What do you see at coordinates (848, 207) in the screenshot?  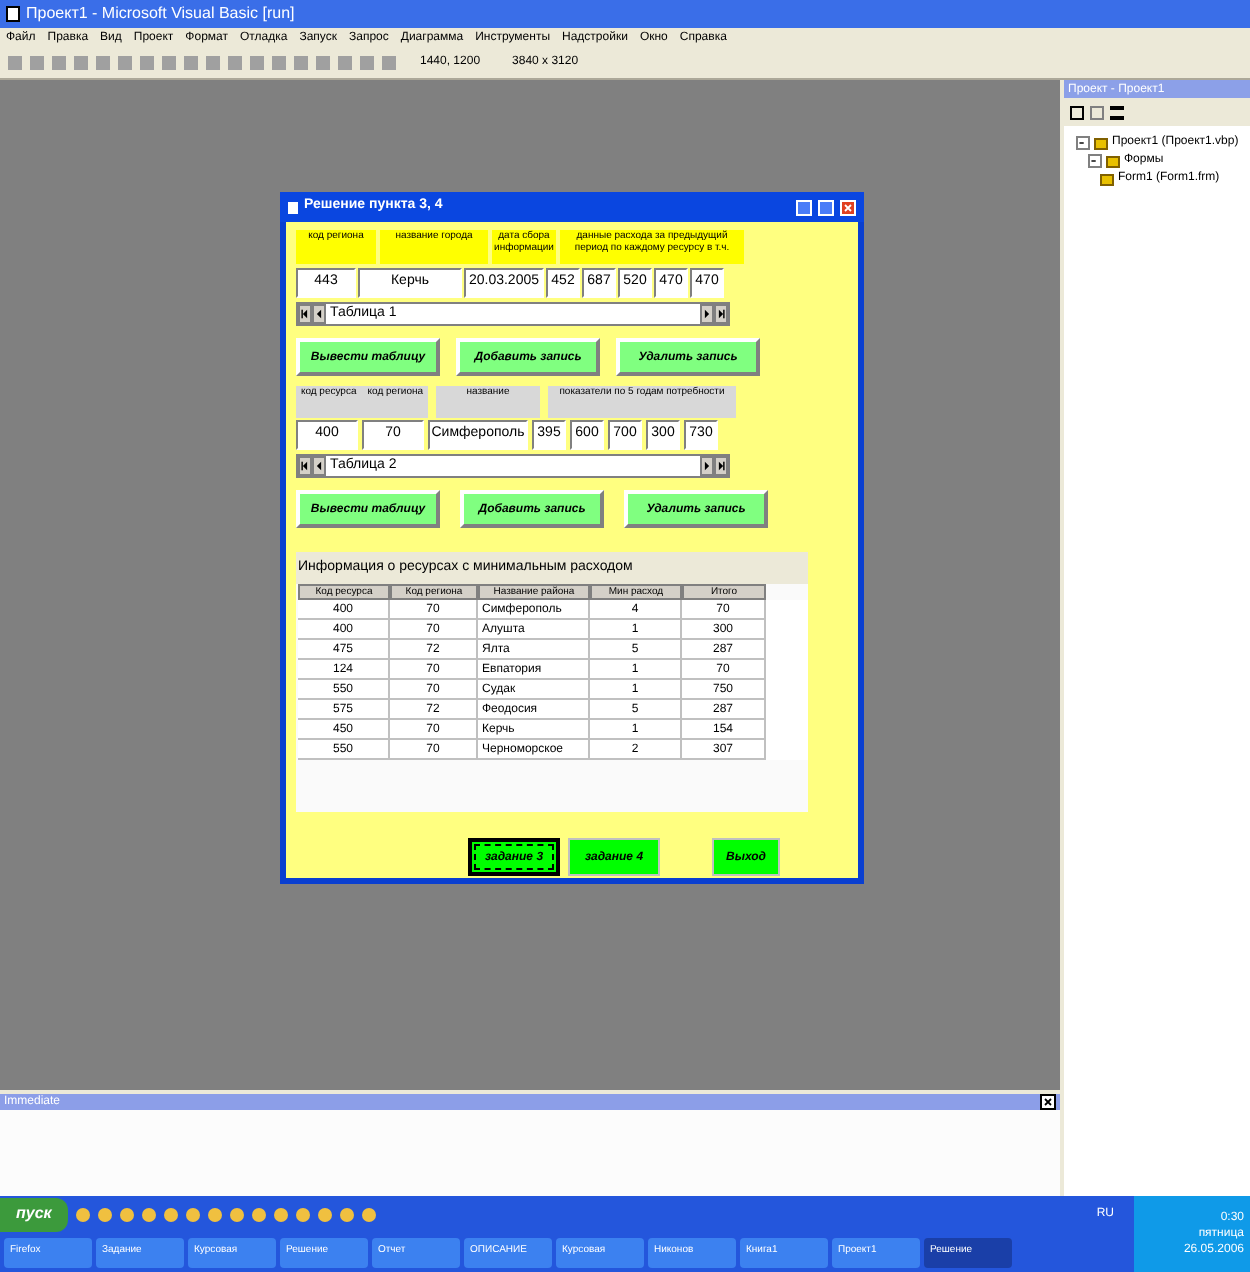 I see `close-button` at bounding box center [848, 207].